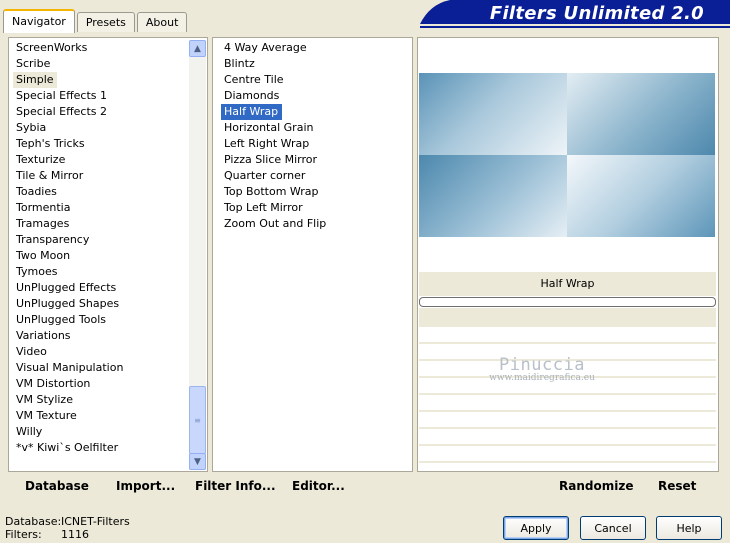 This screenshot has height=543, width=730. What do you see at coordinates (100, 336) in the screenshot?
I see `category-item: Variations` at bounding box center [100, 336].